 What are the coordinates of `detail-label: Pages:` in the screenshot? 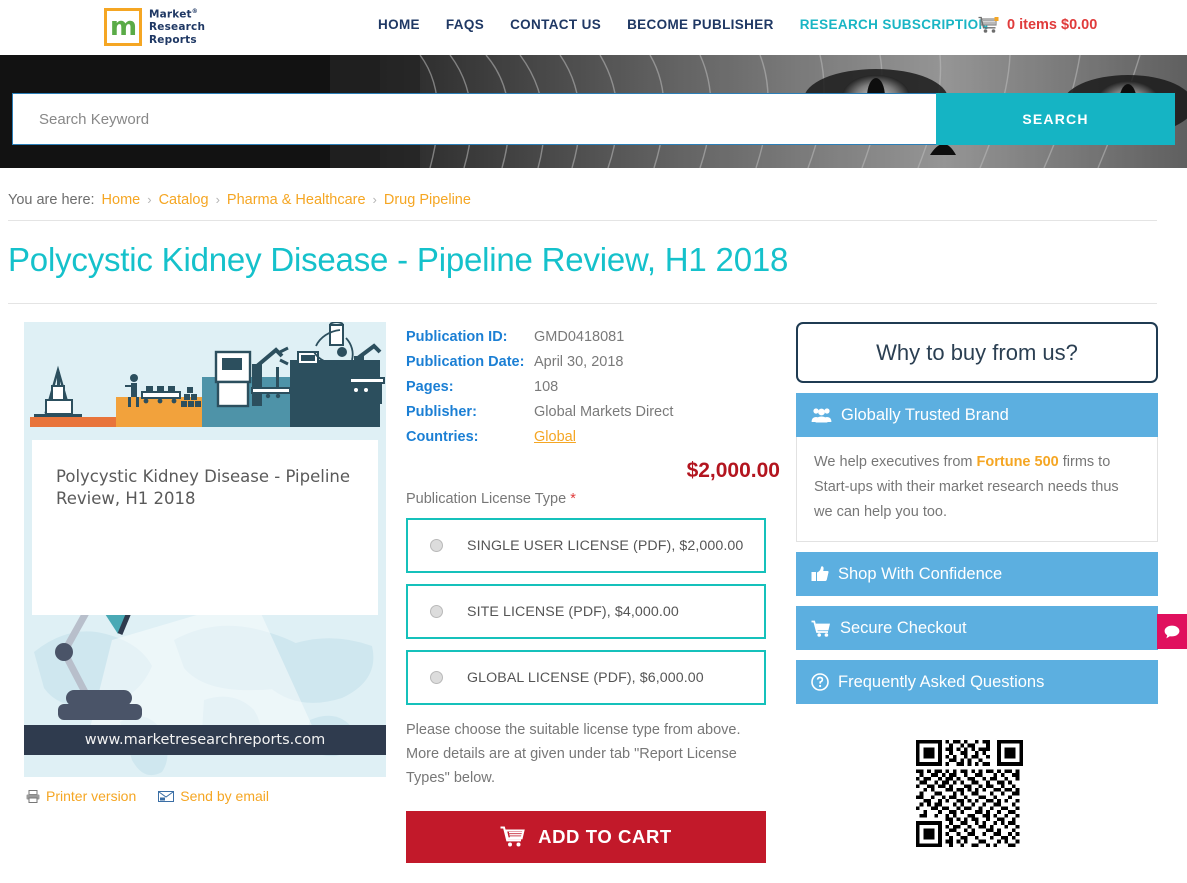 It's located at (430, 387).